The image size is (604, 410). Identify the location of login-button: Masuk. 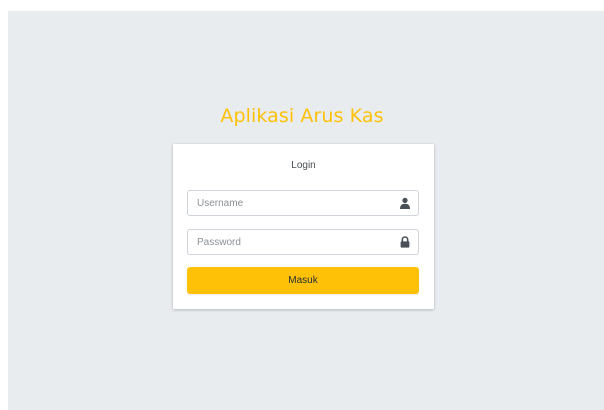
(303, 280).